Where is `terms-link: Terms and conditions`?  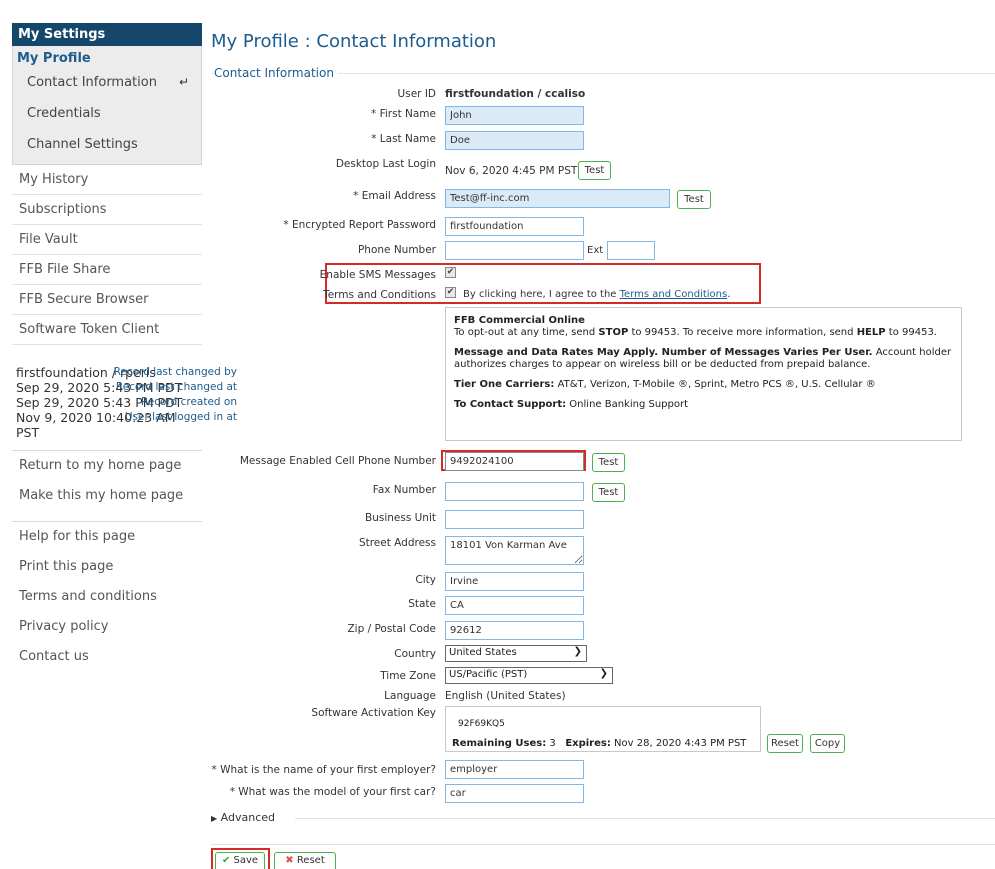 terms-link: Terms and conditions is located at coordinates (107, 597).